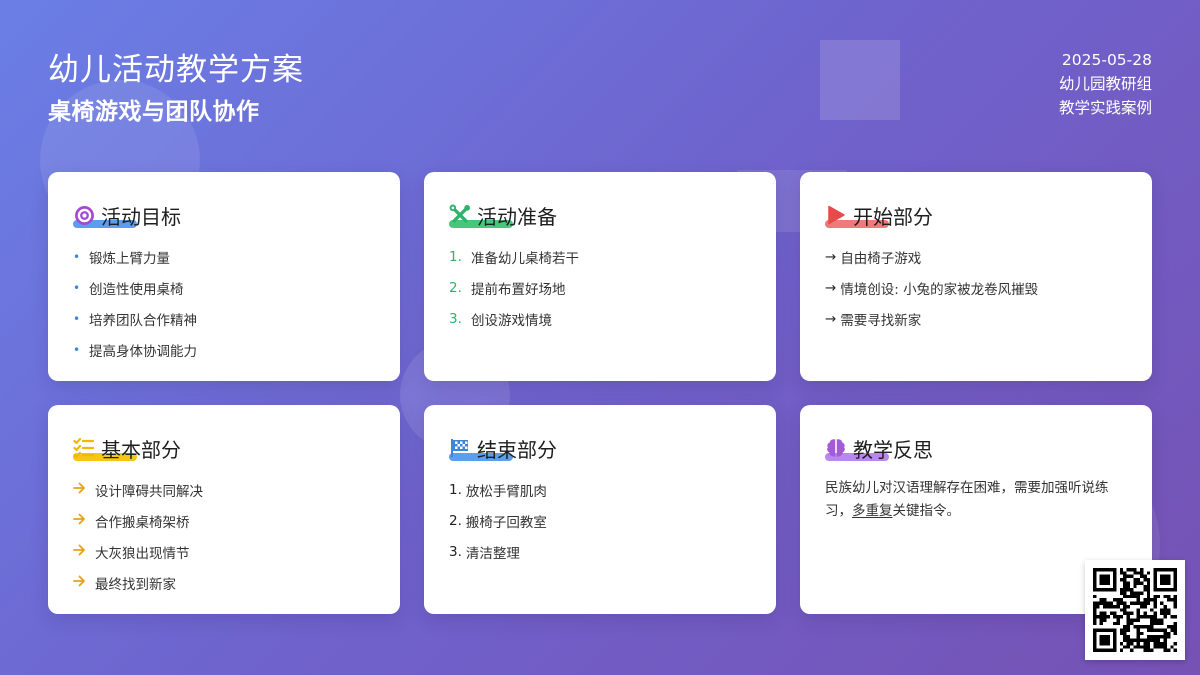 This screenshot has width=1200, height=675. What do you see at coordinates (860, 80) in the screenshot?
I see `decor-square` at bounding box center [860, 80].